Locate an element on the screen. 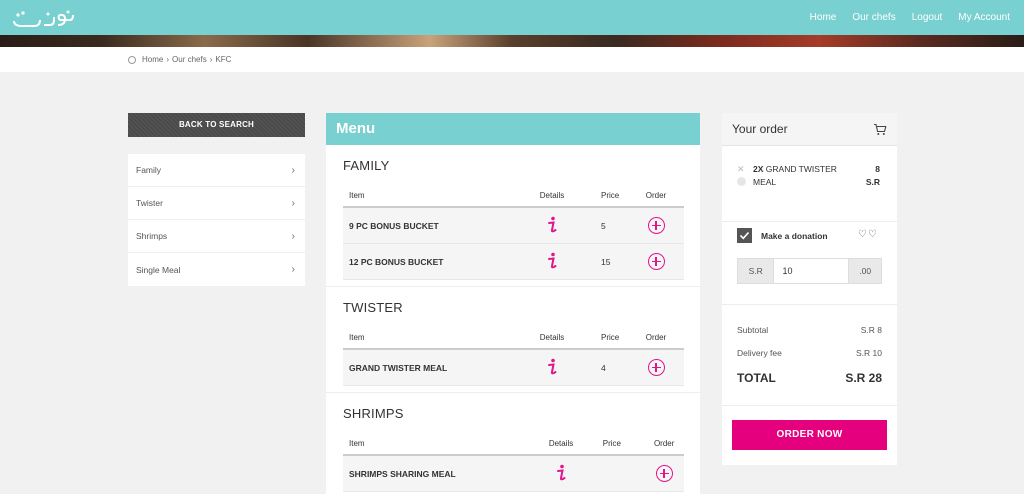 This screenshot has width=1024, height=494. table-row: 9 PC BONUS BUCKET 5 is located at coordinates (513, 226).